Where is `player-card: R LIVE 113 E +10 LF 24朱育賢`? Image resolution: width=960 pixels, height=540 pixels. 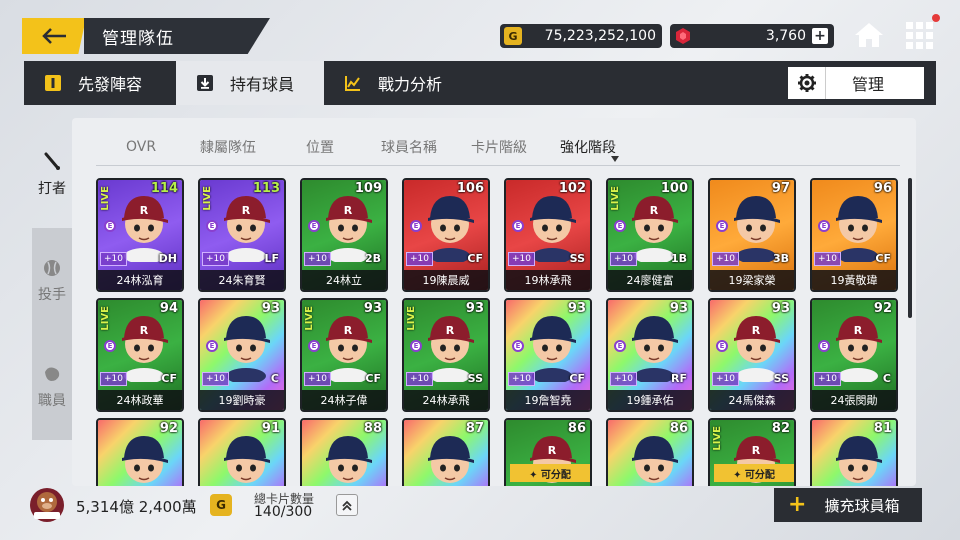
player-card: R LIVE 113 E +10 LF 24朱育賢 is located at coordinates (242, 235).